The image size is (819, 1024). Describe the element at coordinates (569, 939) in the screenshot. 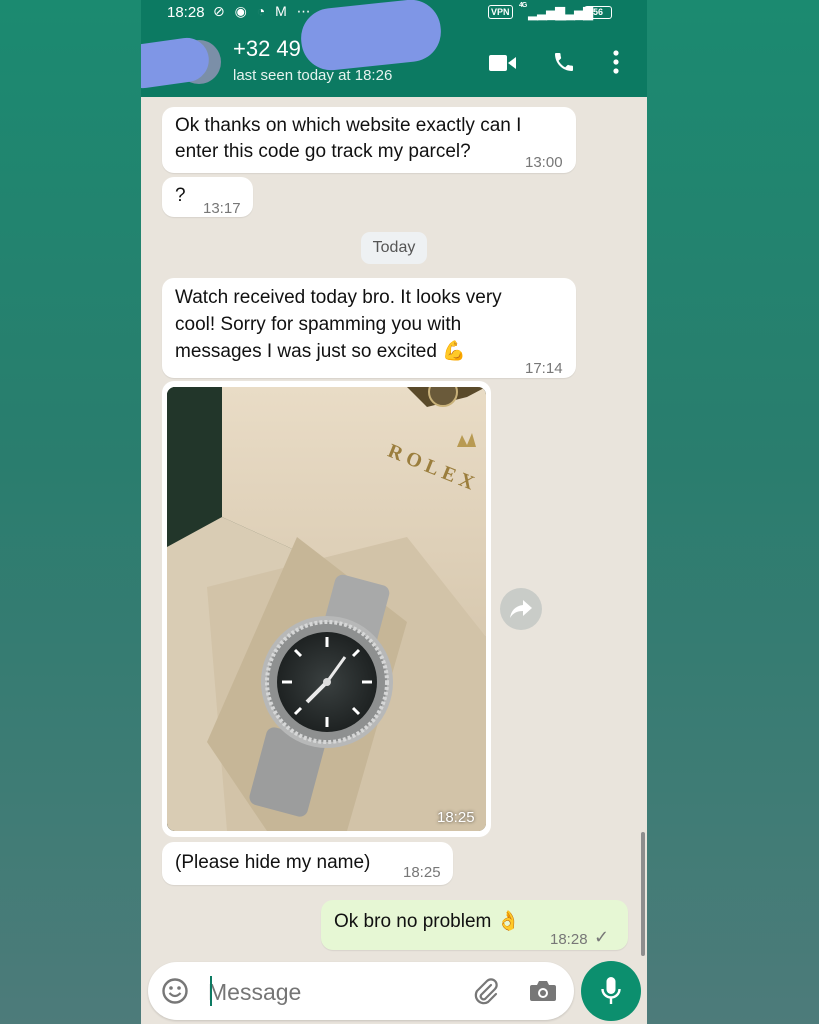

I see `message-time: 18:28` at that location.